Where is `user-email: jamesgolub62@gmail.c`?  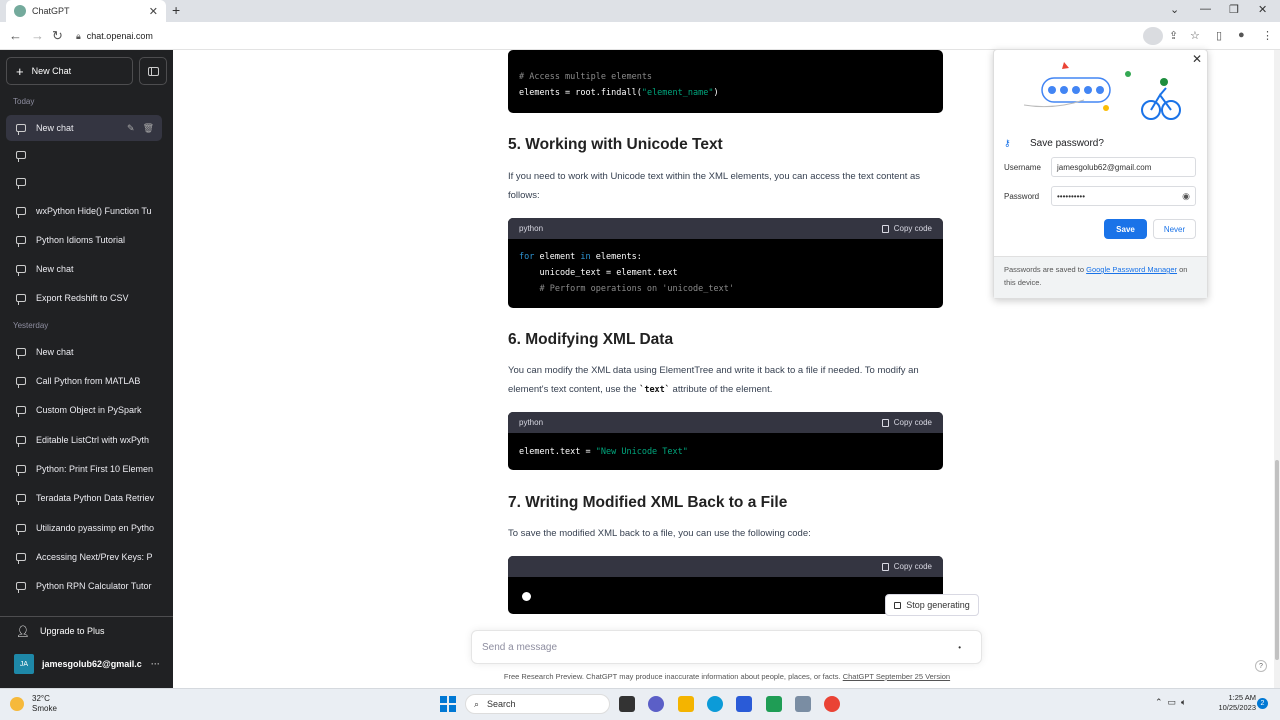 user-email: jamesgolub62@gmail.c is located at coordinates (92, 664).